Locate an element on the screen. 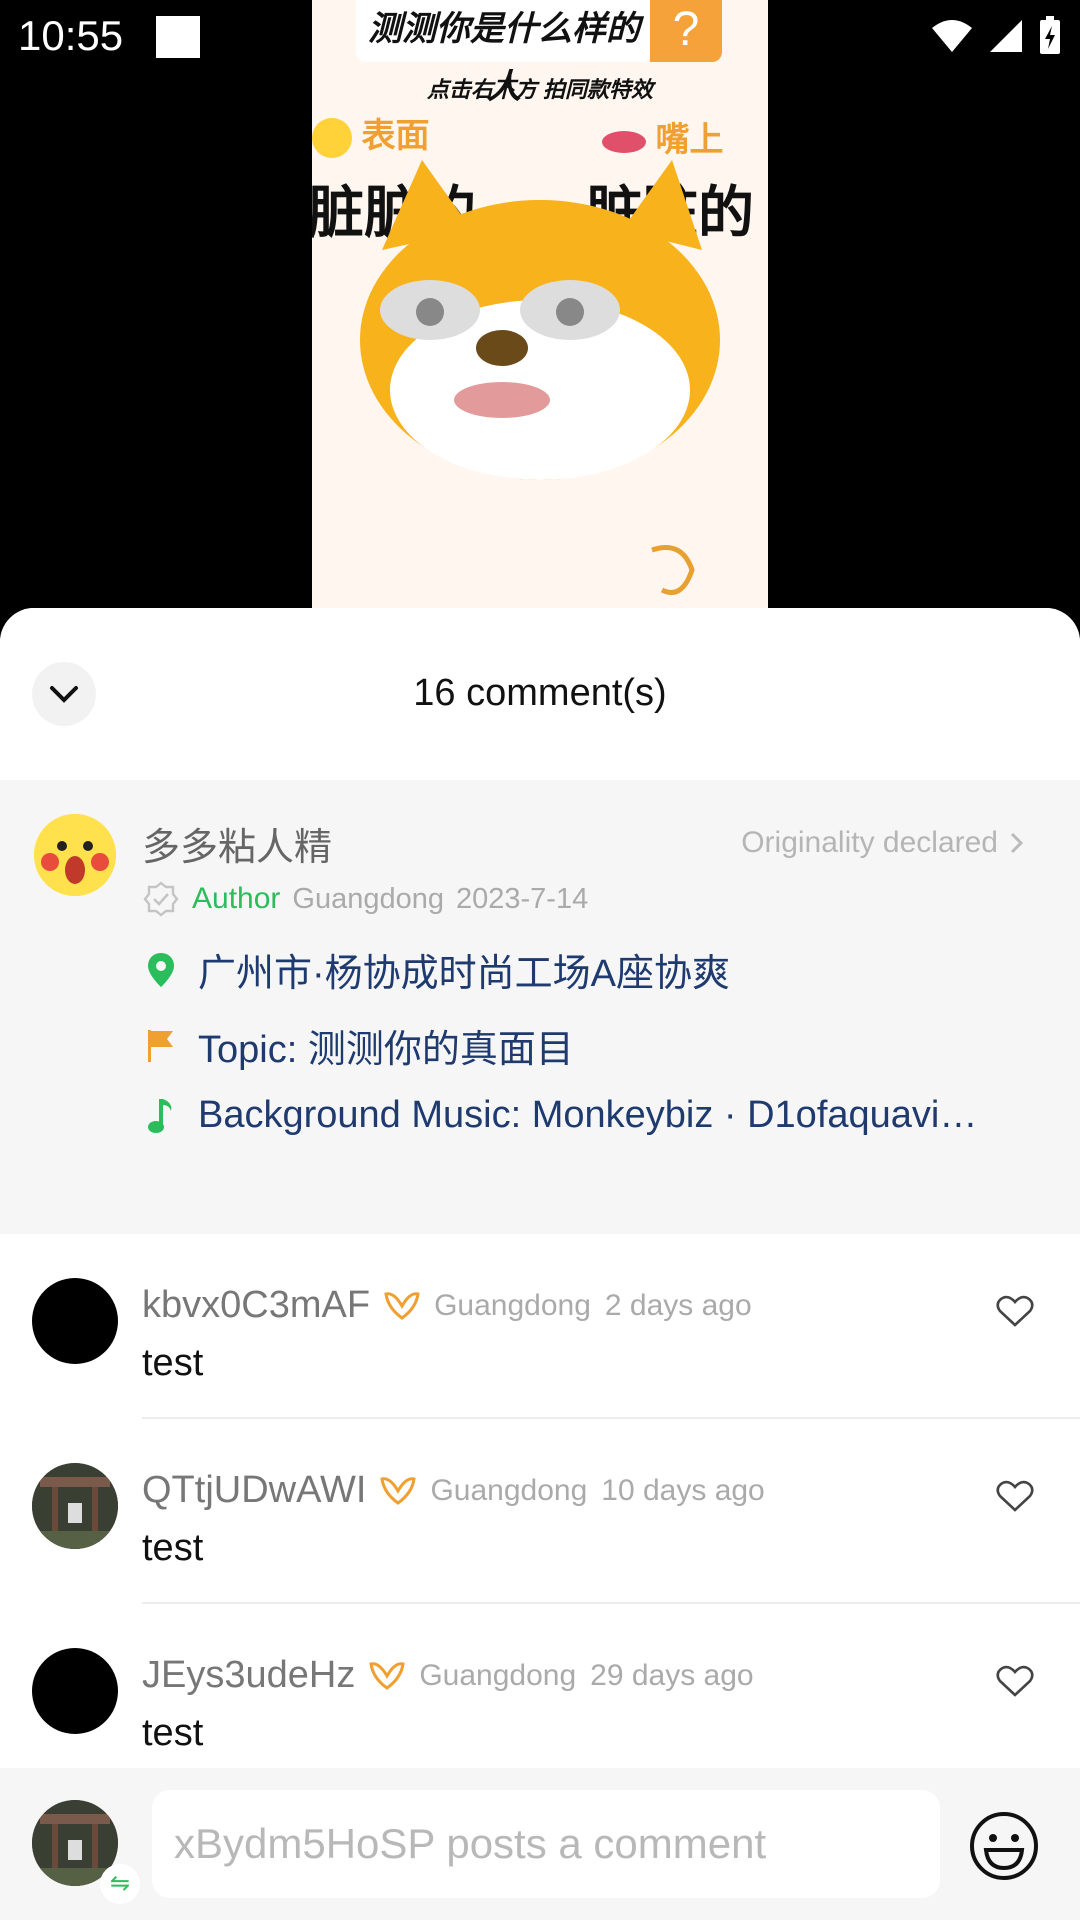 The width and height of the screenshot is (1080, 1920). status-bar: 10:55 is located at coordinates (540, 37).